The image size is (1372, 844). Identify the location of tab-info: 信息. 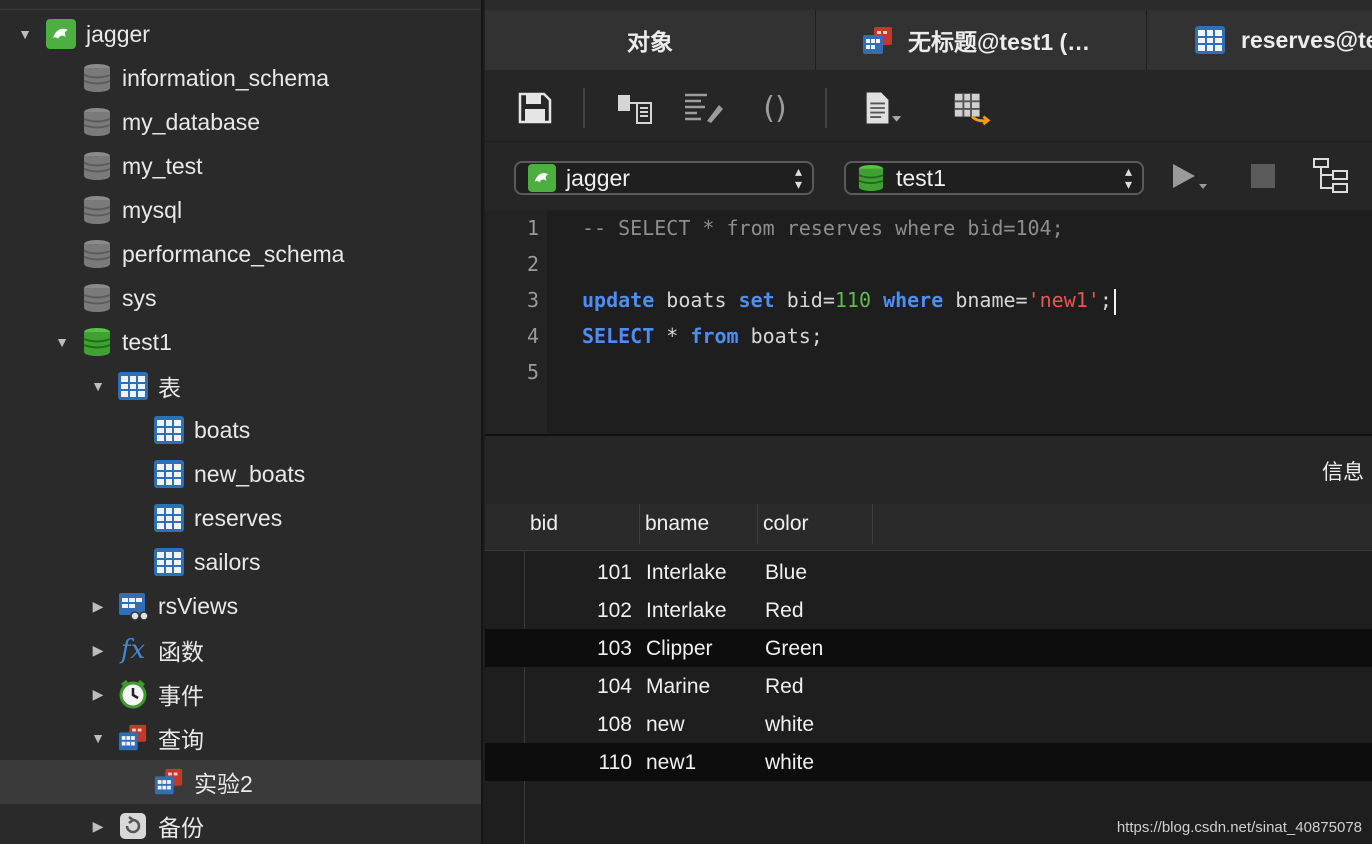
(1343, 471).